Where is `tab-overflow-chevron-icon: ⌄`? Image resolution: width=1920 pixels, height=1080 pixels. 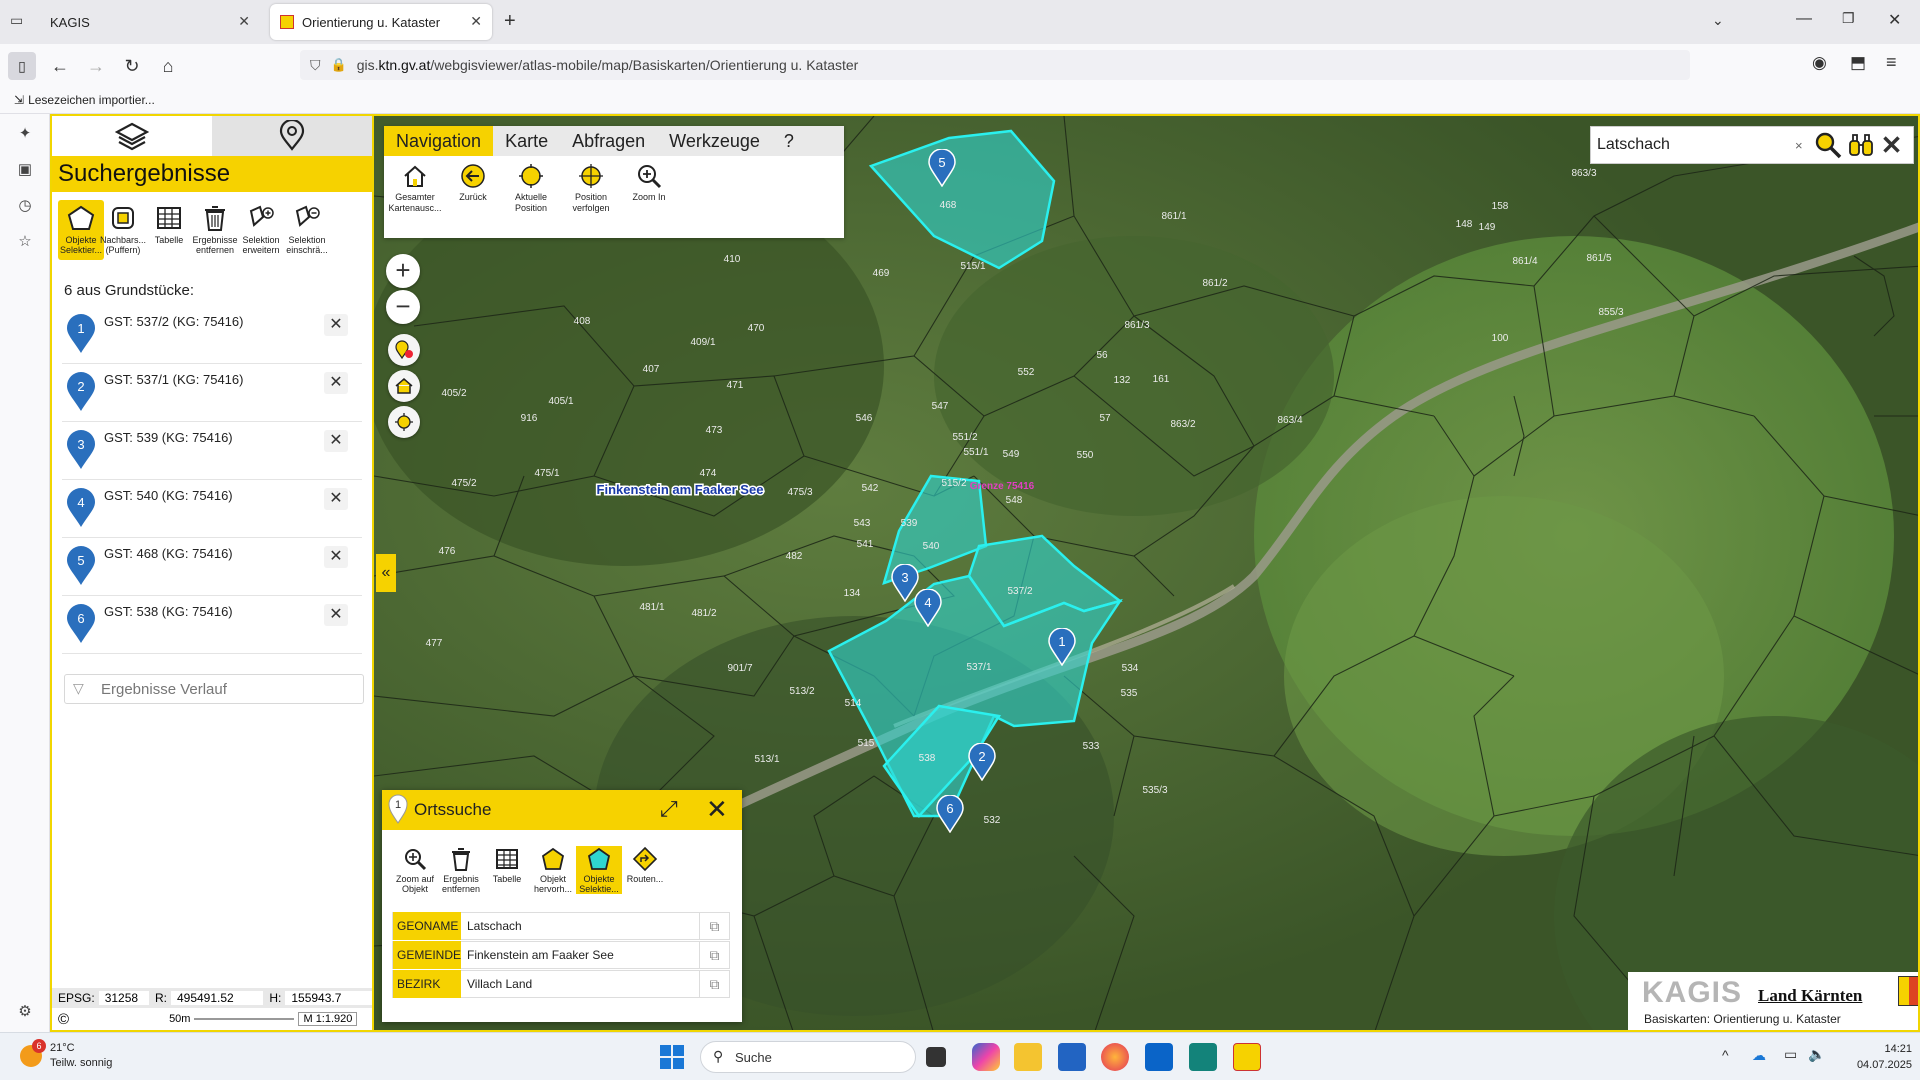
tab-overflow-chevron-icon: ⌄ is located at coordinates (1718, 20).